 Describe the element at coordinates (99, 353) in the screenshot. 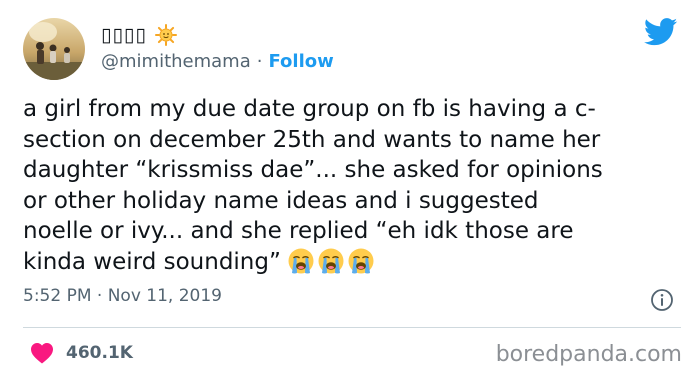

I see `like-count: 460.1K` at that location.